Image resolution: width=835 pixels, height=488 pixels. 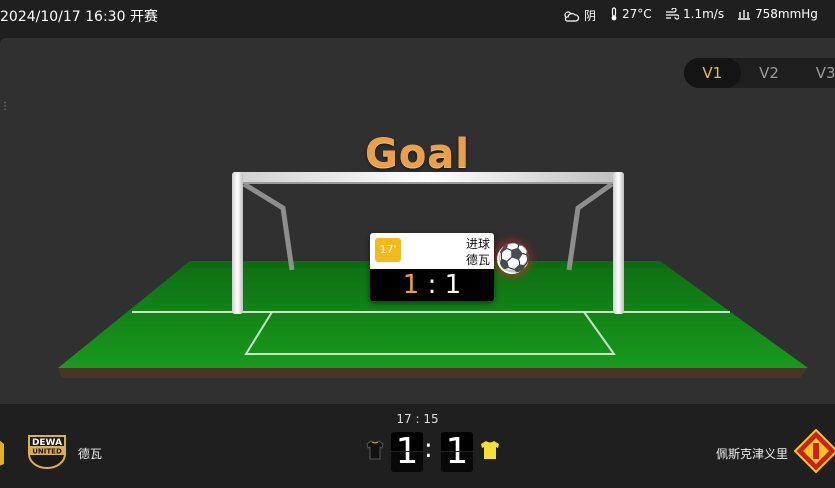 I want to click on event-title: Goal, so click(x=417, y=154).